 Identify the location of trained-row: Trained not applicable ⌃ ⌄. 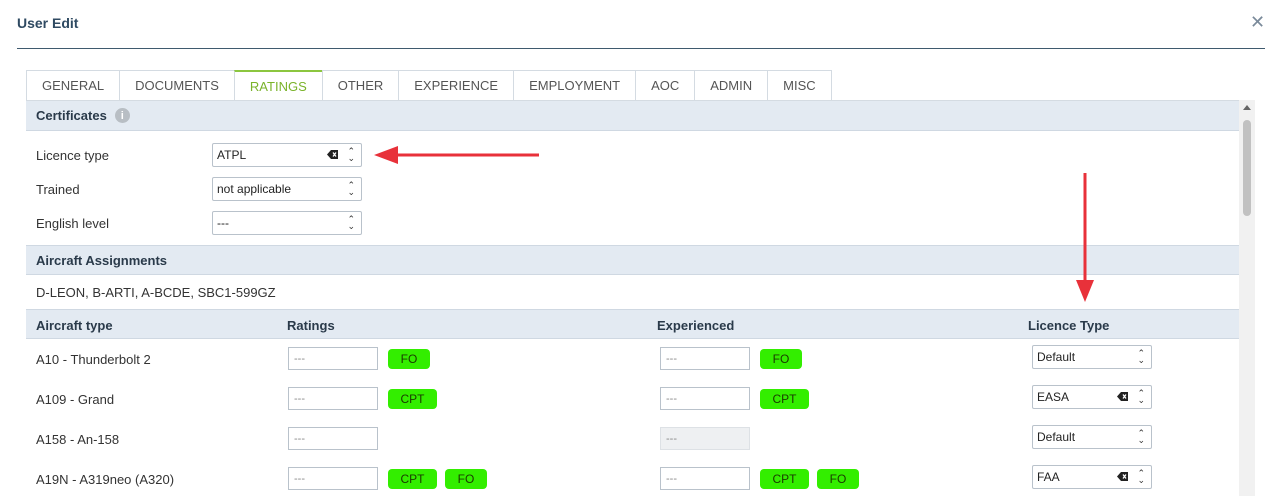
(632, 189).